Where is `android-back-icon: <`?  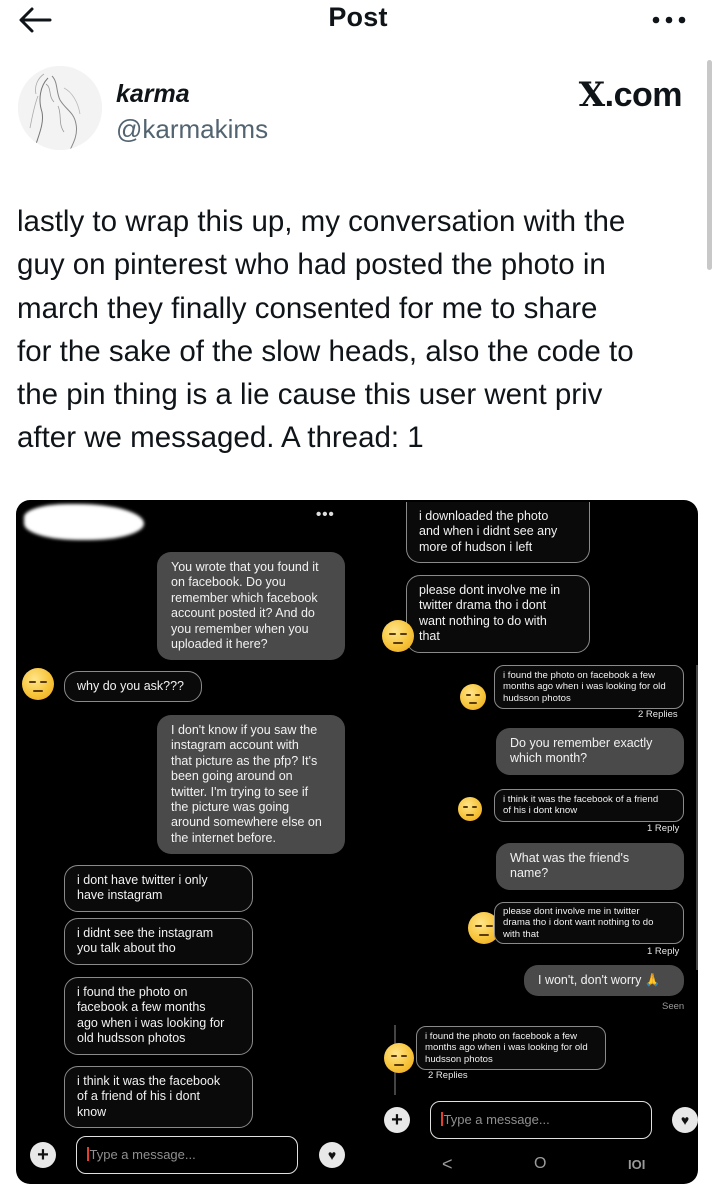 android-back-icon: < is located at coordinates (447, 1164).